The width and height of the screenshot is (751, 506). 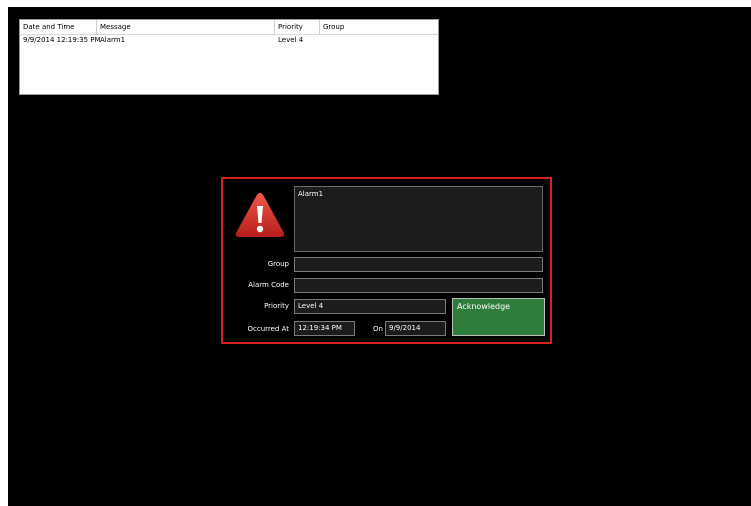 What do you see at coordinates (58, 27) in the screenshot?
I see `column-header-date-time: Date and Time` at bounding box center [58, 27].